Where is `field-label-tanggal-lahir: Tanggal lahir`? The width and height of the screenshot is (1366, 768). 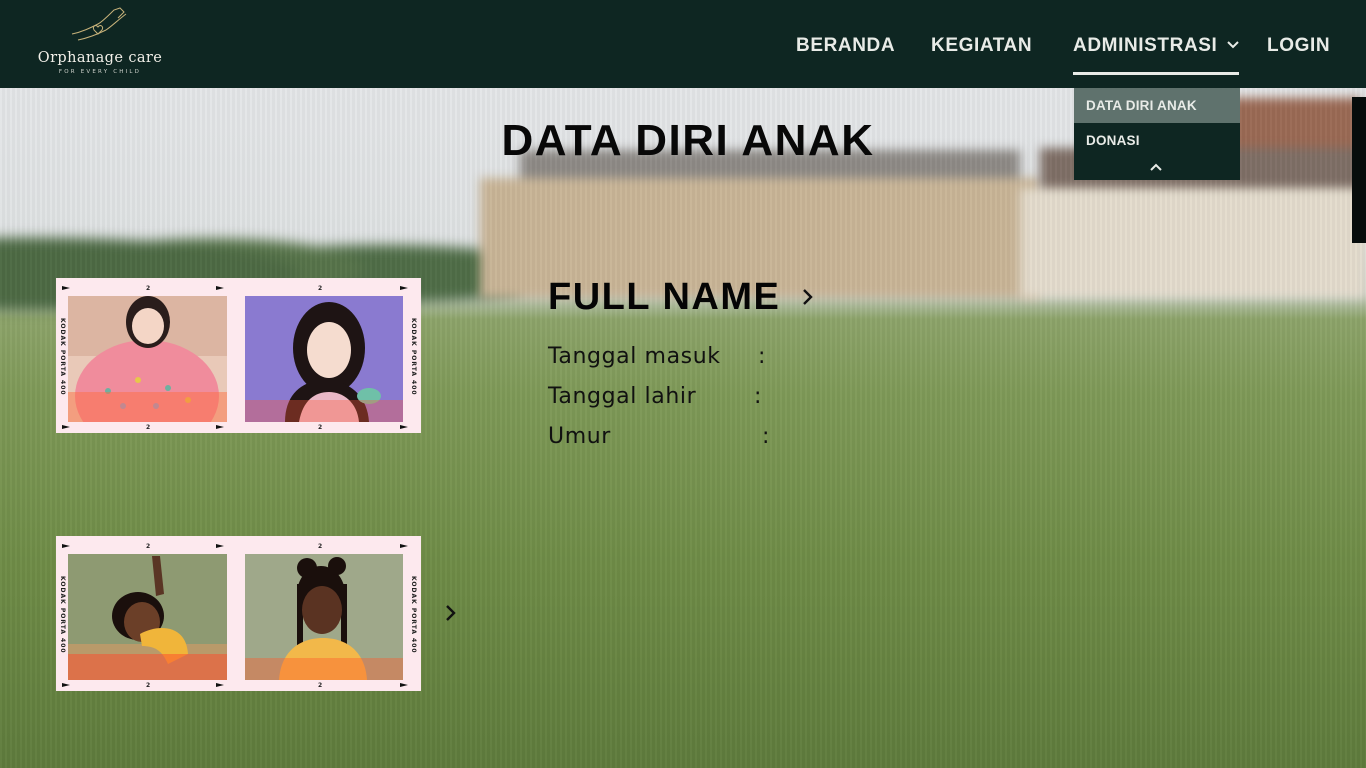 field-label-tanggal-lahir: Tanggal lahir is located at coordinates (622, 396).